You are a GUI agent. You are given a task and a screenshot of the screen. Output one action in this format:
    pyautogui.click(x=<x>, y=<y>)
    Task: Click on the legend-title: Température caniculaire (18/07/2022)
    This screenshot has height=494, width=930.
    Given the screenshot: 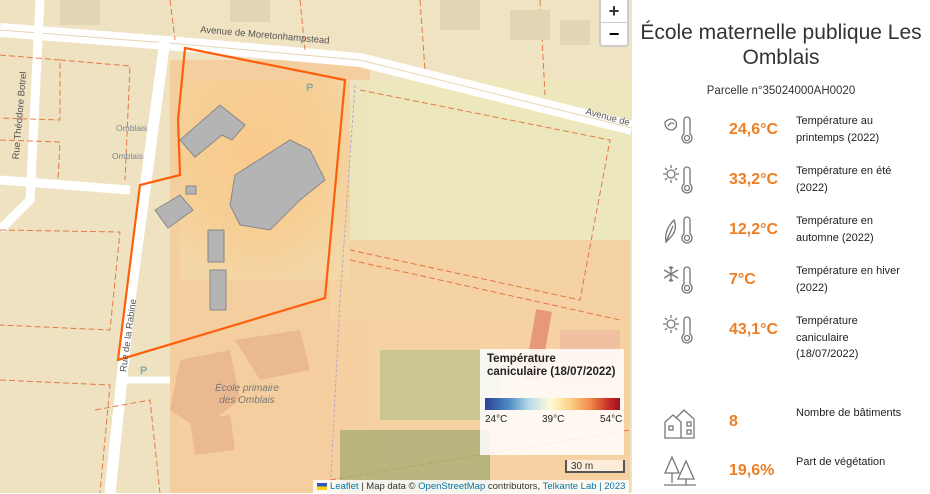 What is the action you would take?
    pyautogui.click(x=551, y=365)
    